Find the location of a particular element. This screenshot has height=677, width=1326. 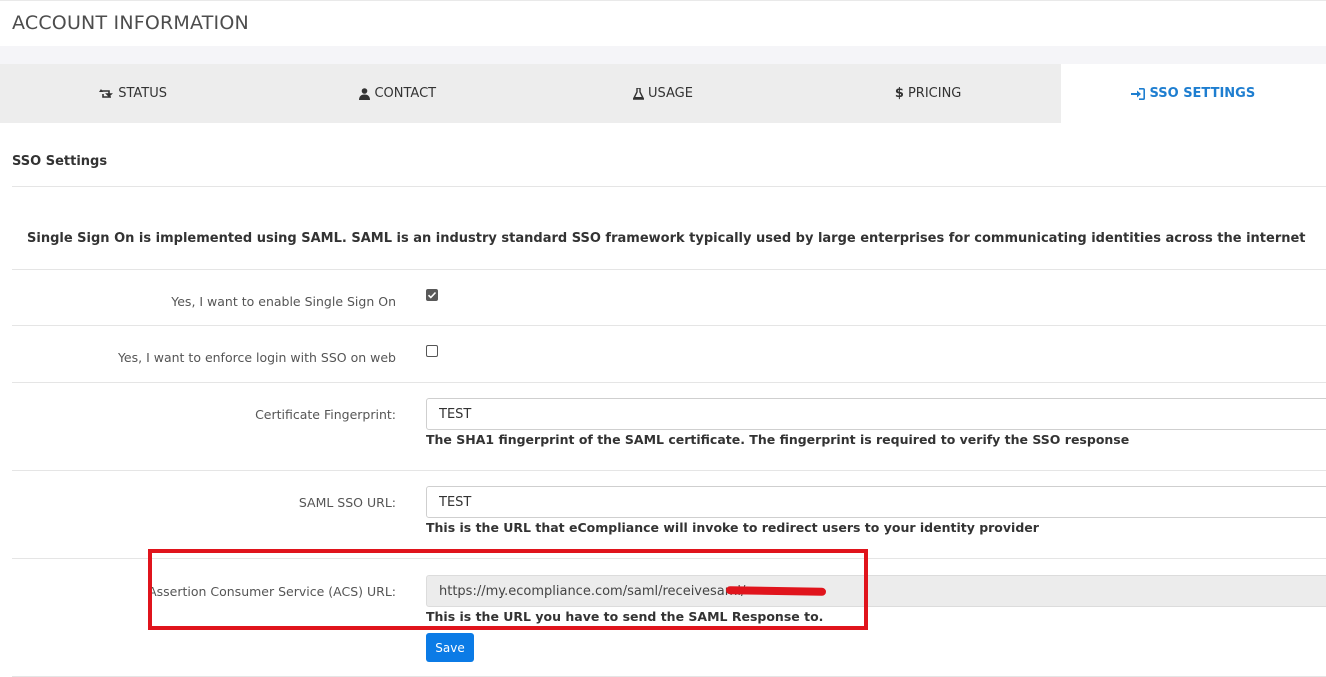

tab-contact: CONTACT is located at coordinates (397, 93).